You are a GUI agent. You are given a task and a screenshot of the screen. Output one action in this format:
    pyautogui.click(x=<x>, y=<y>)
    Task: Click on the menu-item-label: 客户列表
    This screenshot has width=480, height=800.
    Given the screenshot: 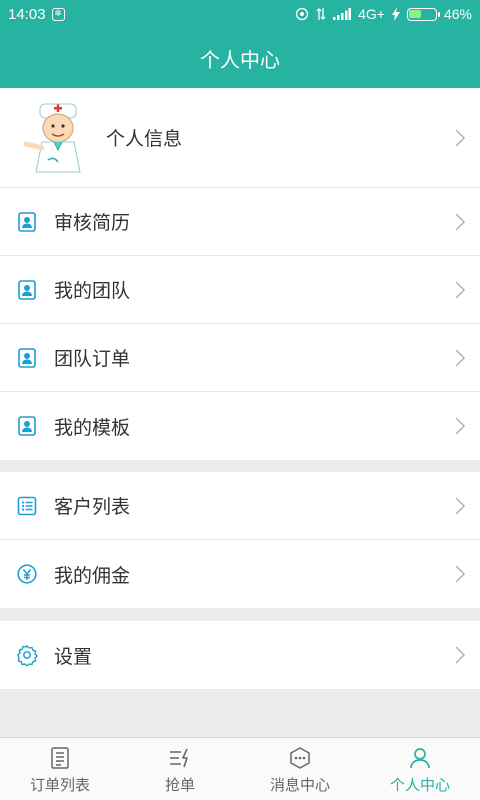 What is the action you would take?
    pyautogui.click(x=92, y=507)
    